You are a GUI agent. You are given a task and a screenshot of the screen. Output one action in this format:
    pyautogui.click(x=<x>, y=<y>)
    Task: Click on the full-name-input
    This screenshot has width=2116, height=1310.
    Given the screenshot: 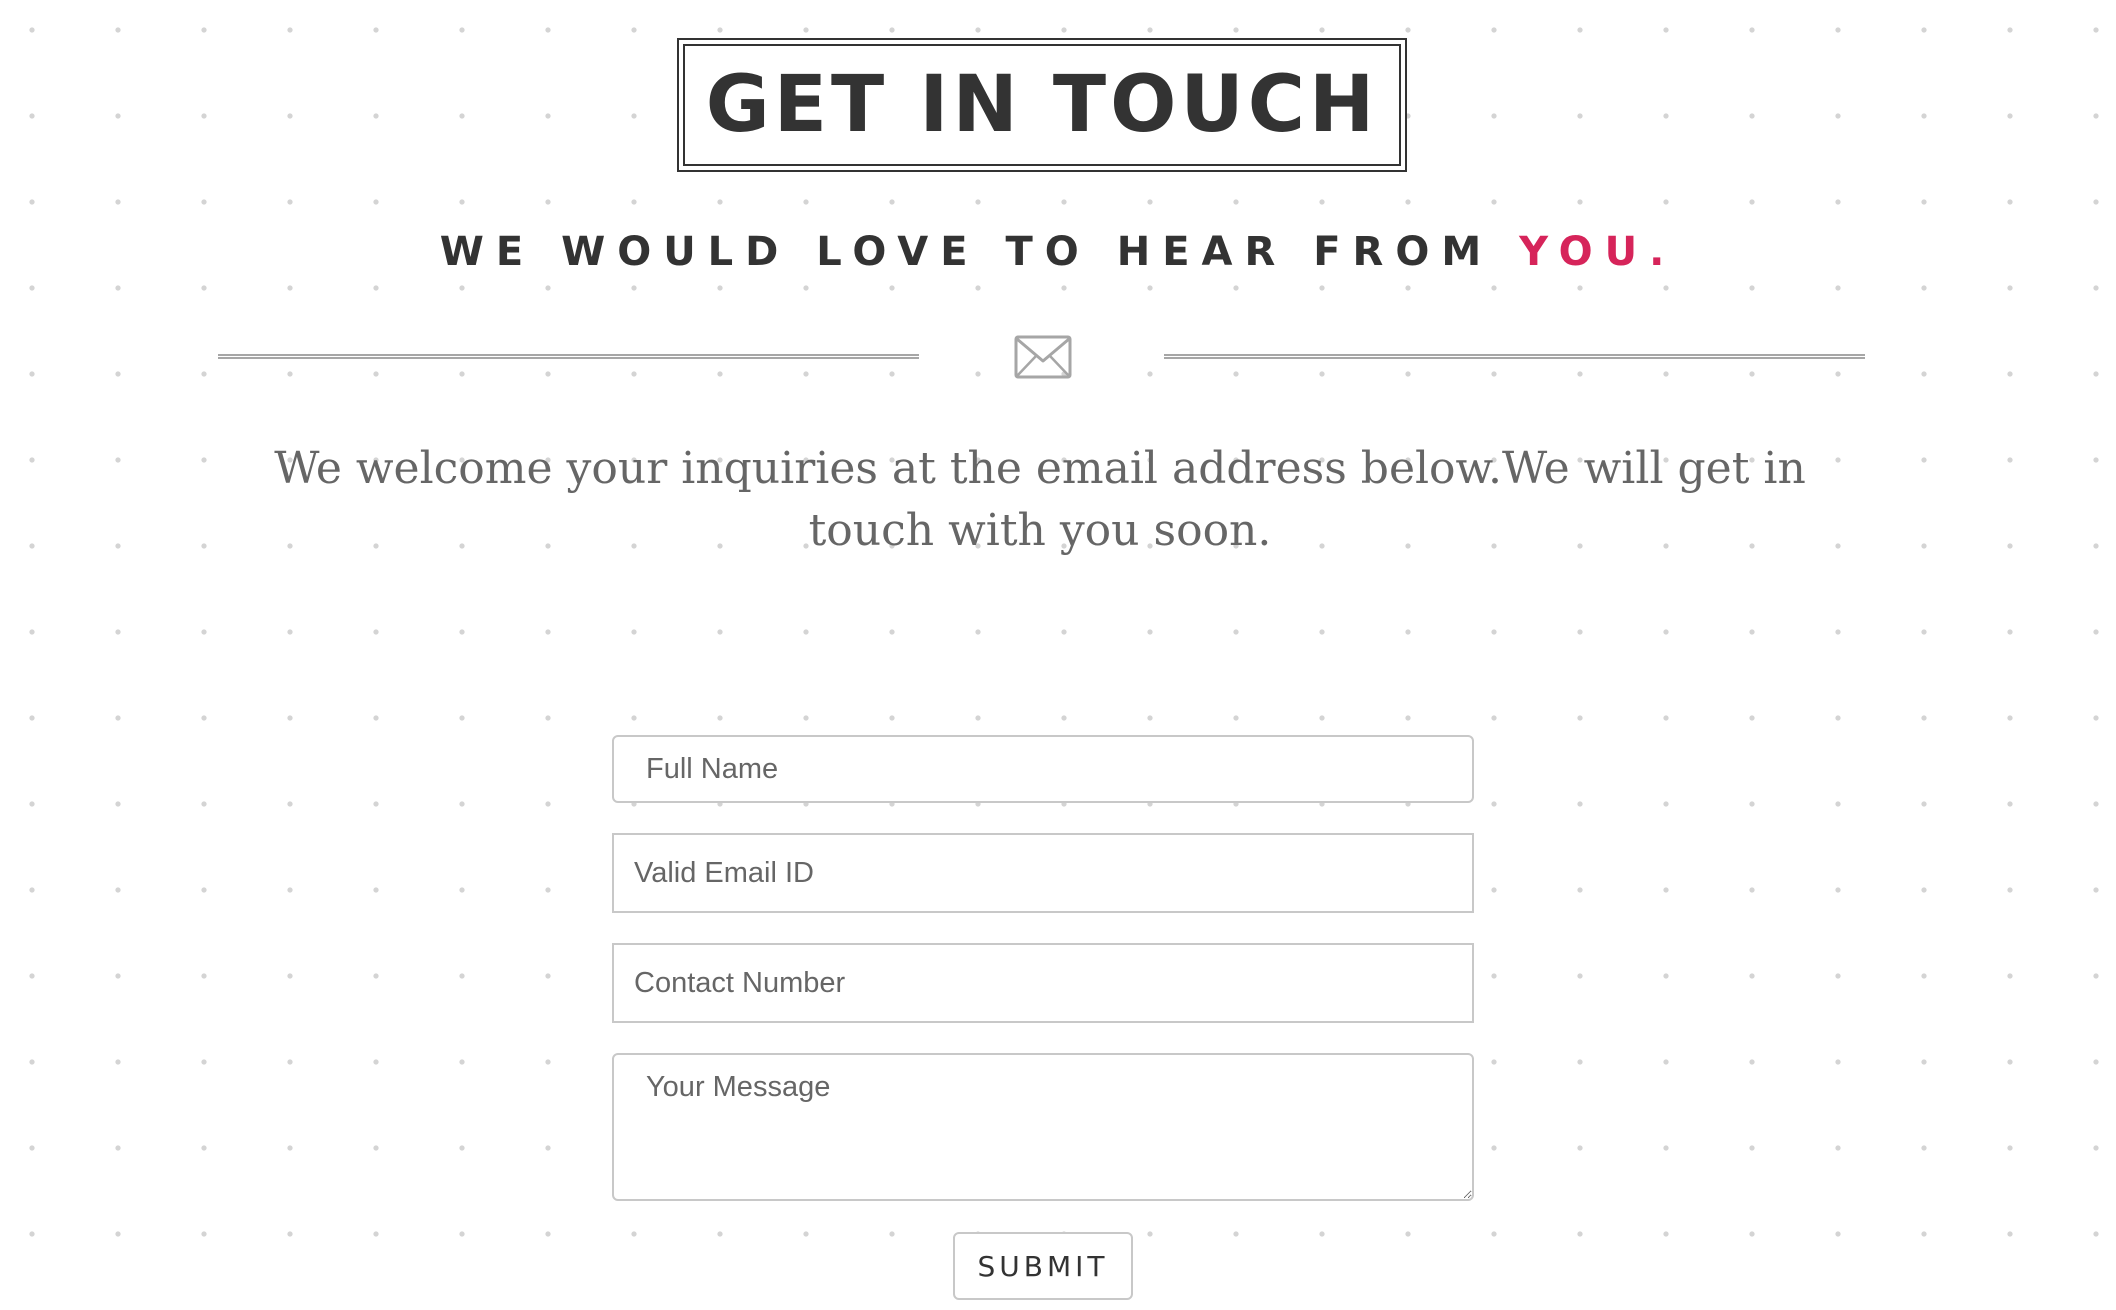 What is the action you would take?
    pyautogui.click(x=1043, y=769)
    